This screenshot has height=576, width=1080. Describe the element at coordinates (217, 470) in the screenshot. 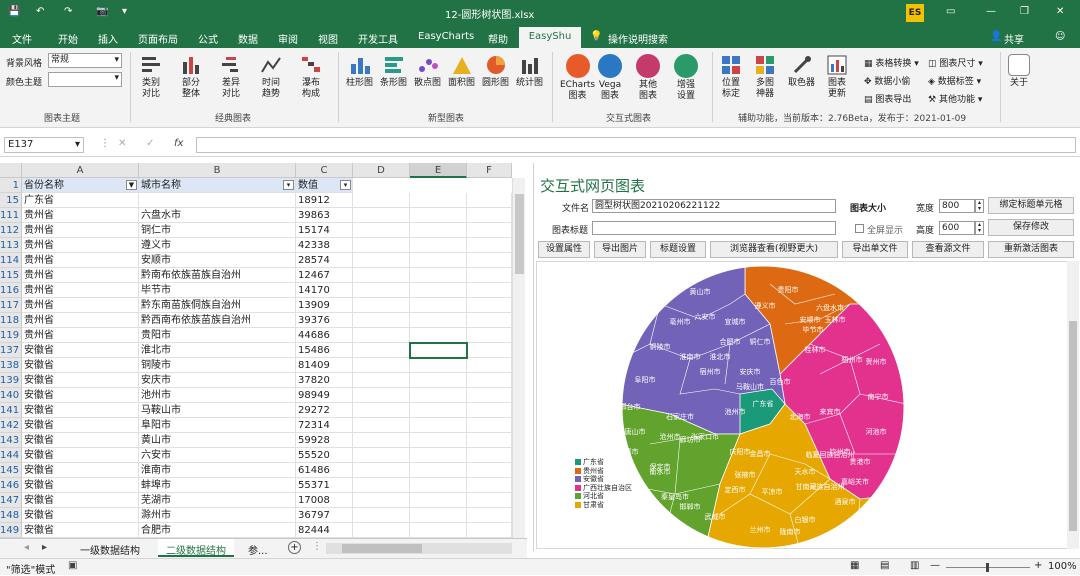

I see `cell-city: 淮南市` at that location.